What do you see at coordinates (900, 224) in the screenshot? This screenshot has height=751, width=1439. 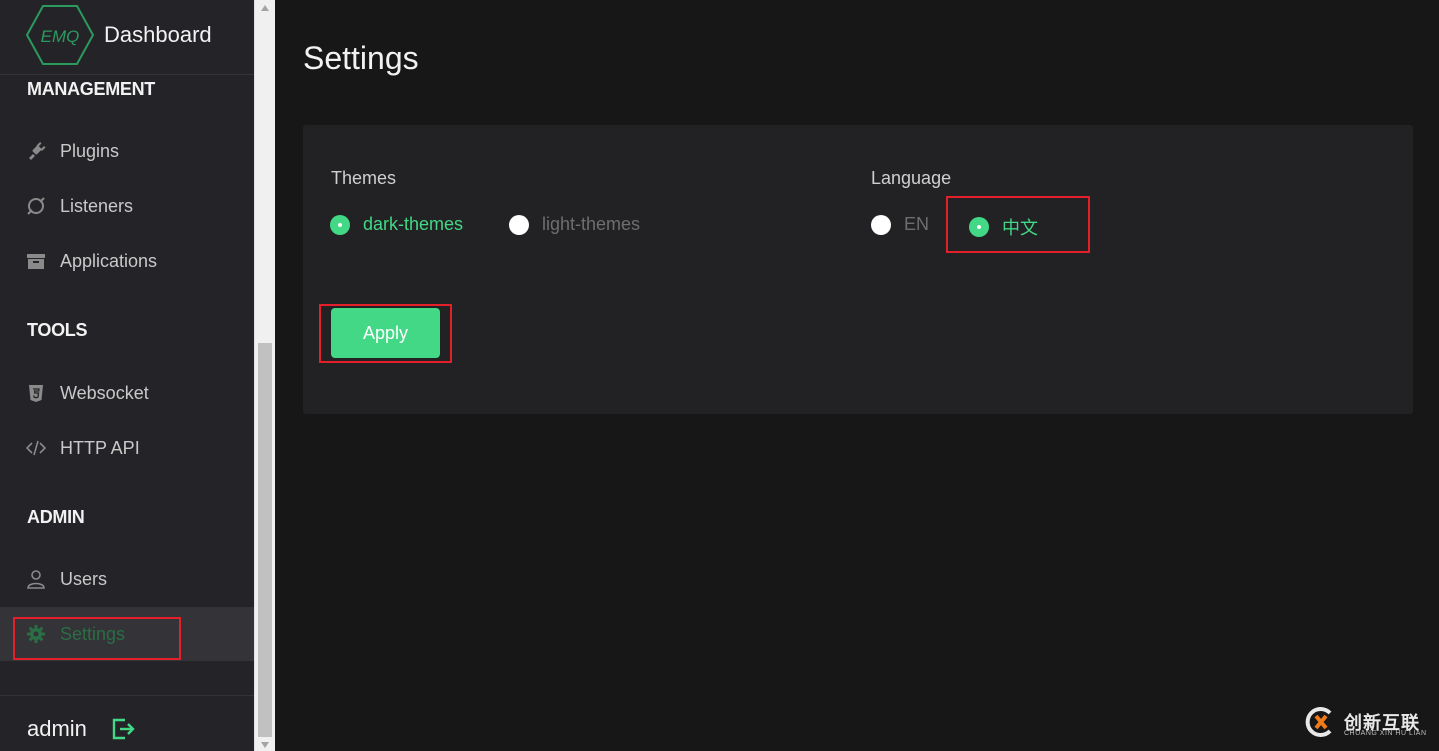 I see `radio-en: EN` at bounding box center [900, 224].